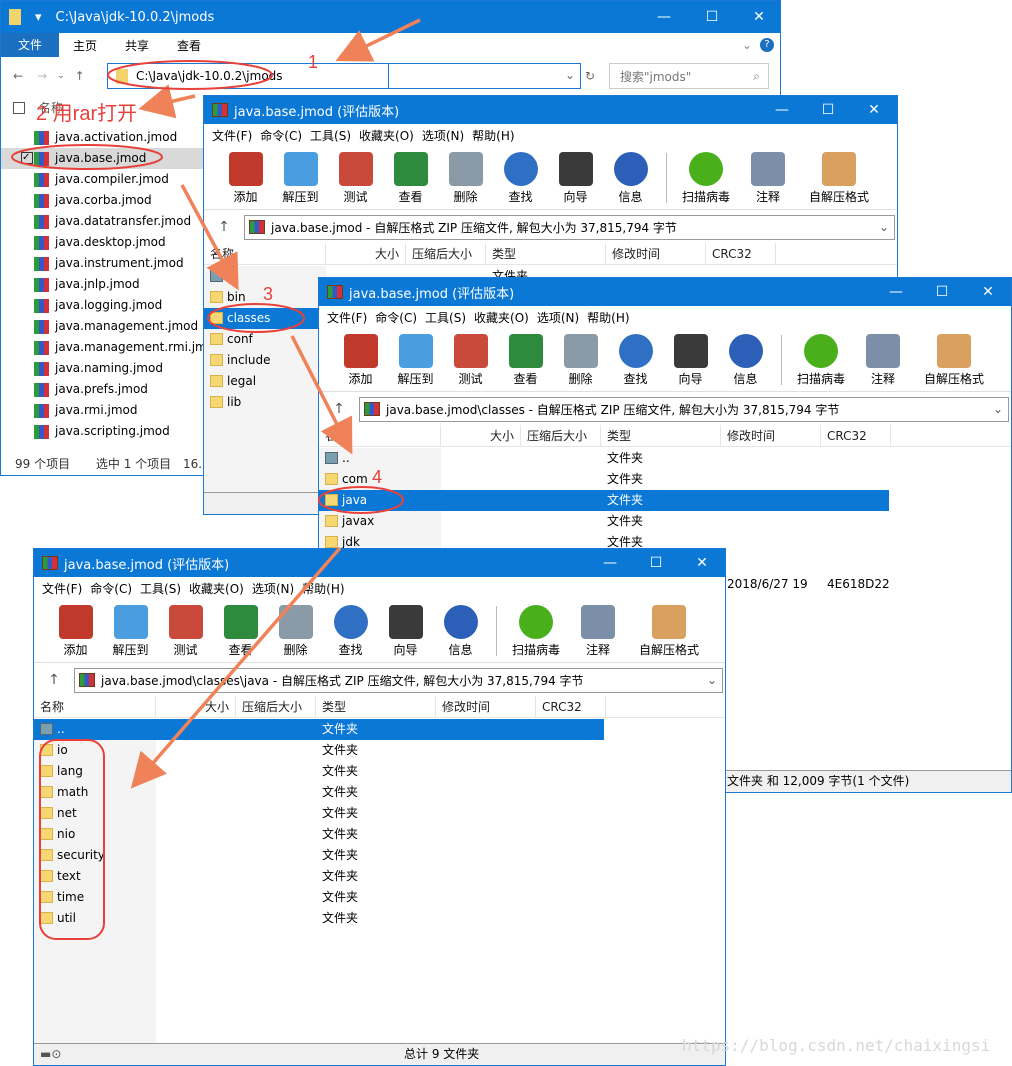  Describe the element at coordinates (379, 834) in the screenshot. I see `list-item: nio 文件夹` at that location.